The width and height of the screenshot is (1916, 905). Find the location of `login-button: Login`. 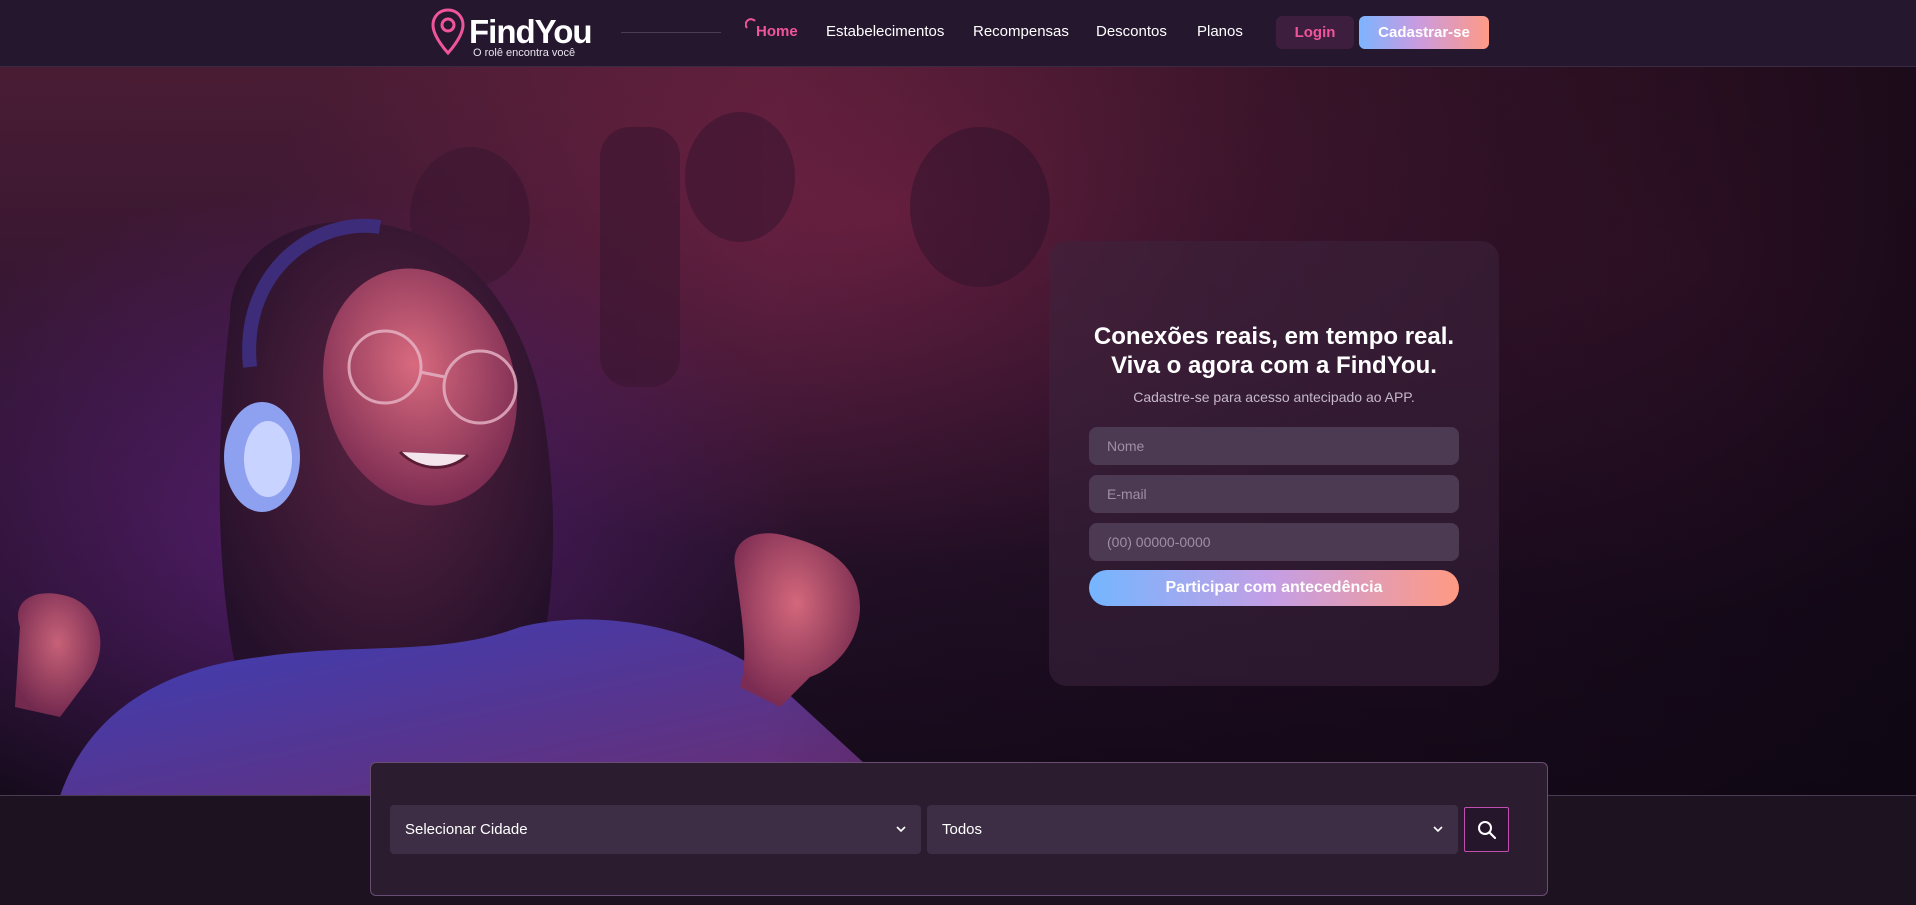

login-button: Login is located at coordinates (1315, 32).